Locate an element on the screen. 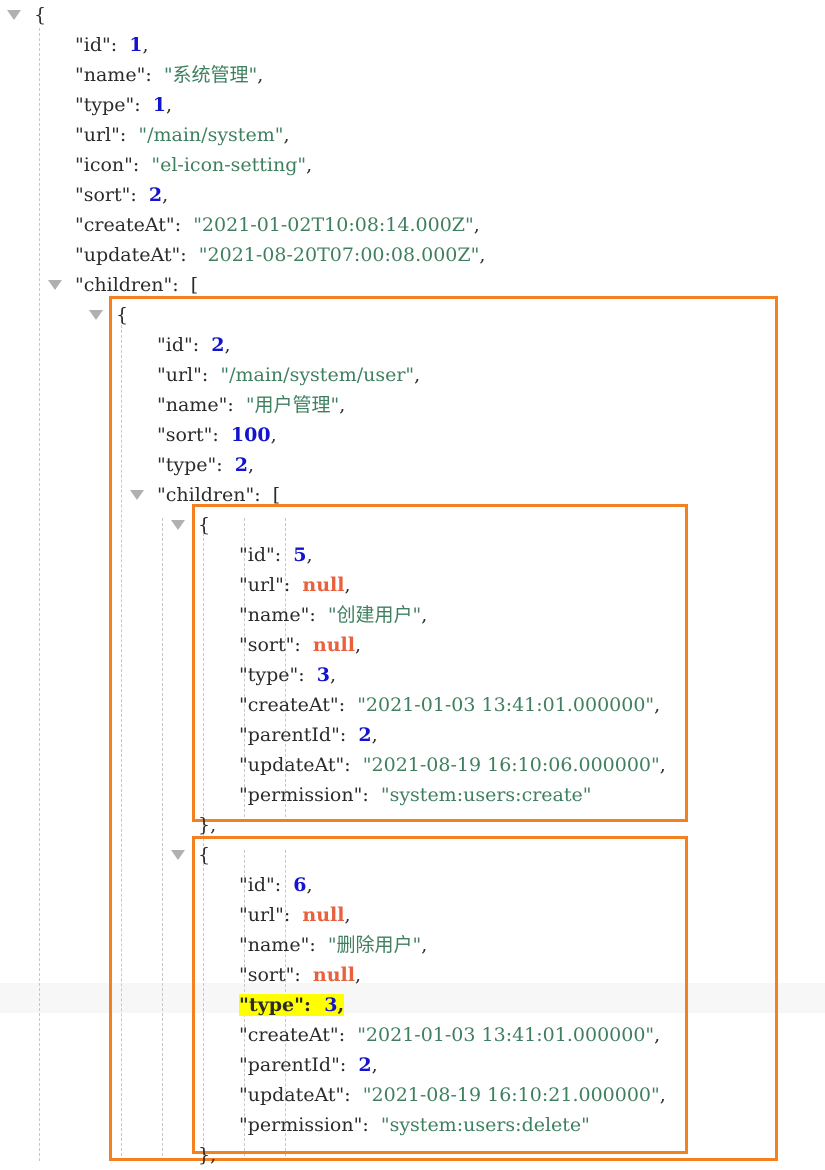  json-line: "id": 2, is located at coordinates (194, 345).